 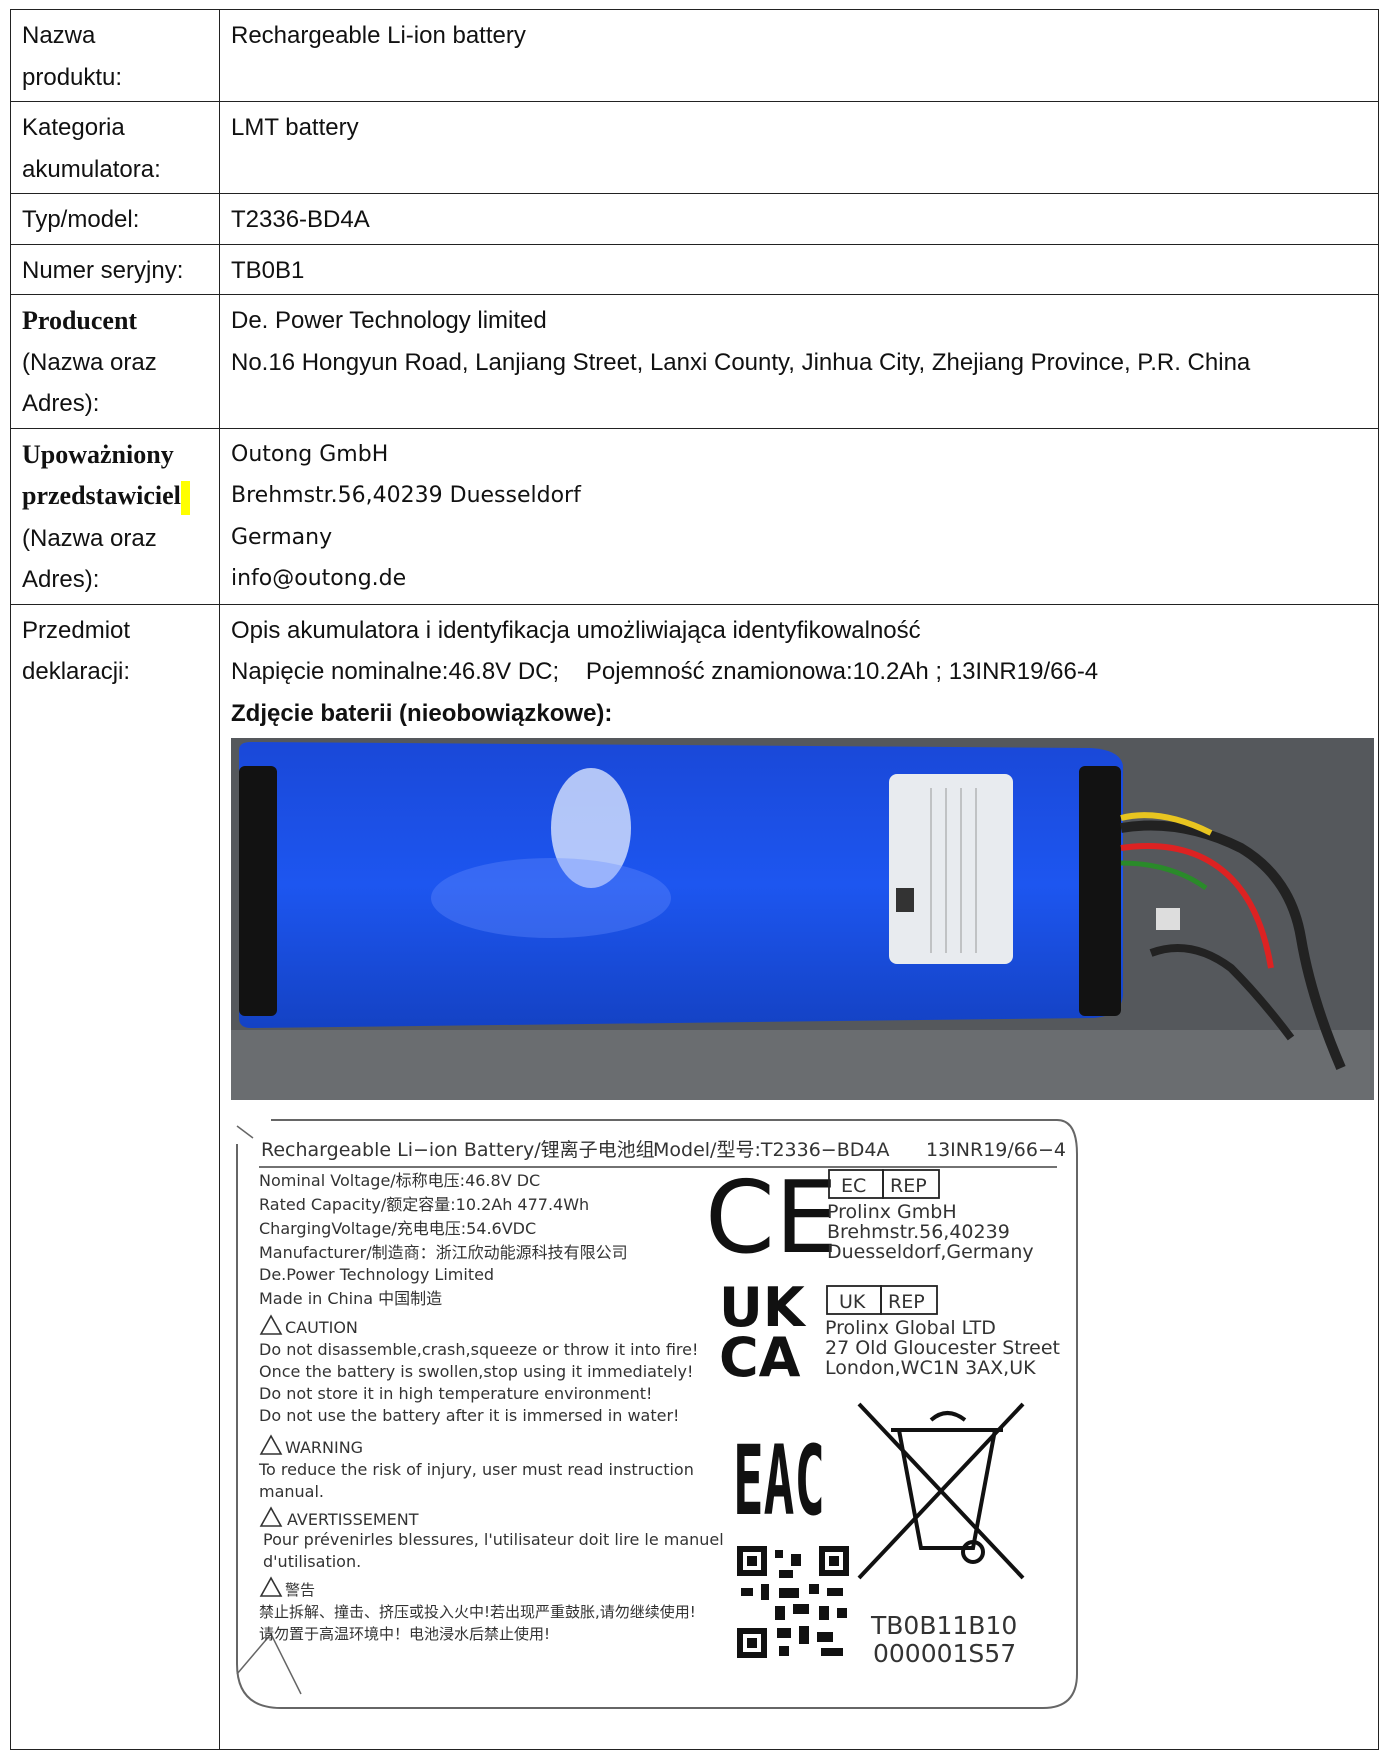 I want to click on serial-line: 000001S57, so click(x=944, y=1653).